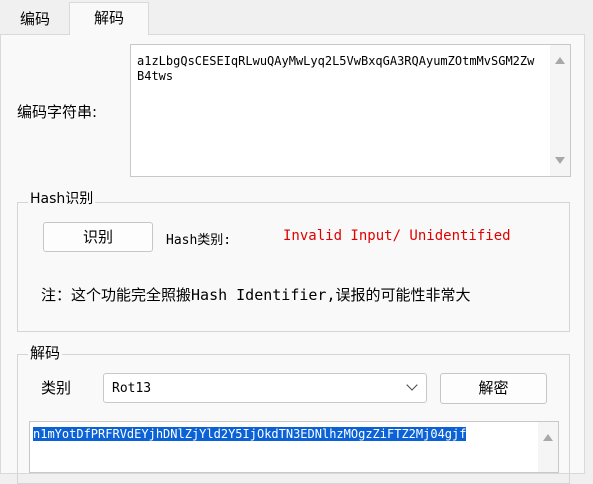 The height and width of the screenshot is (484, 593). What do you see at coordinates (109, 18) in the screenshot?
I see `tab-decode: 解码` at bounding box center [109, 18].